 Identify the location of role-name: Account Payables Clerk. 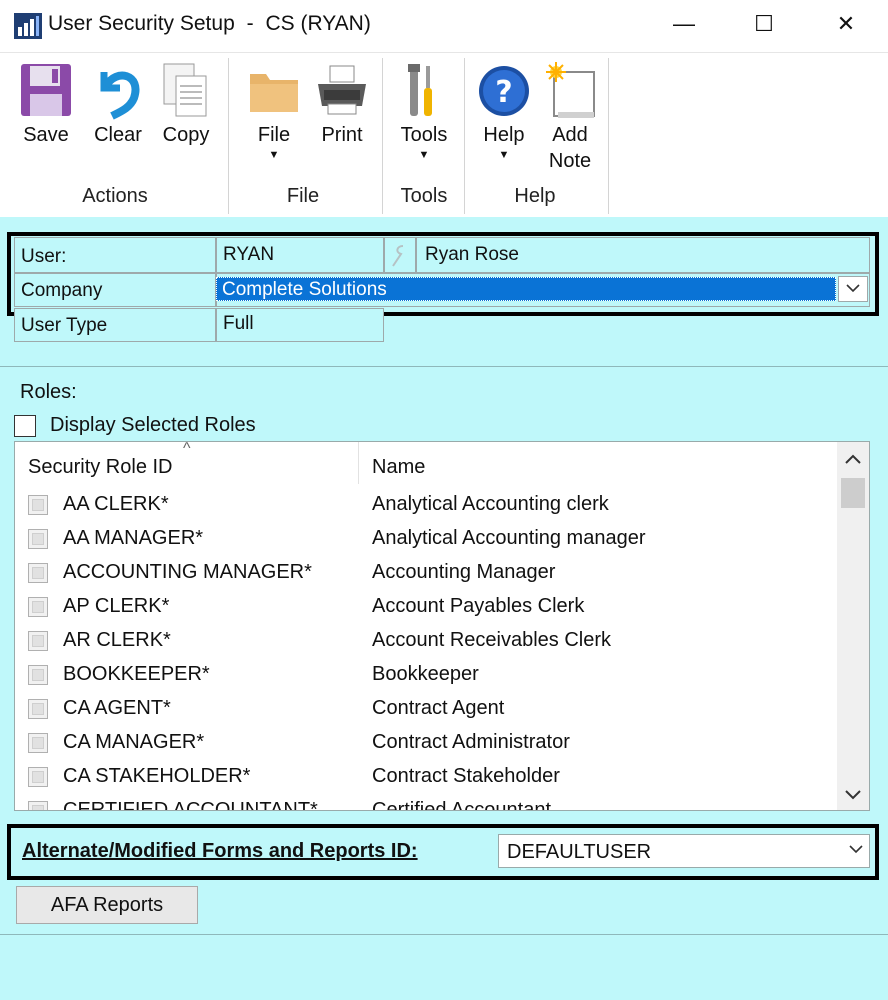
(478, 606).